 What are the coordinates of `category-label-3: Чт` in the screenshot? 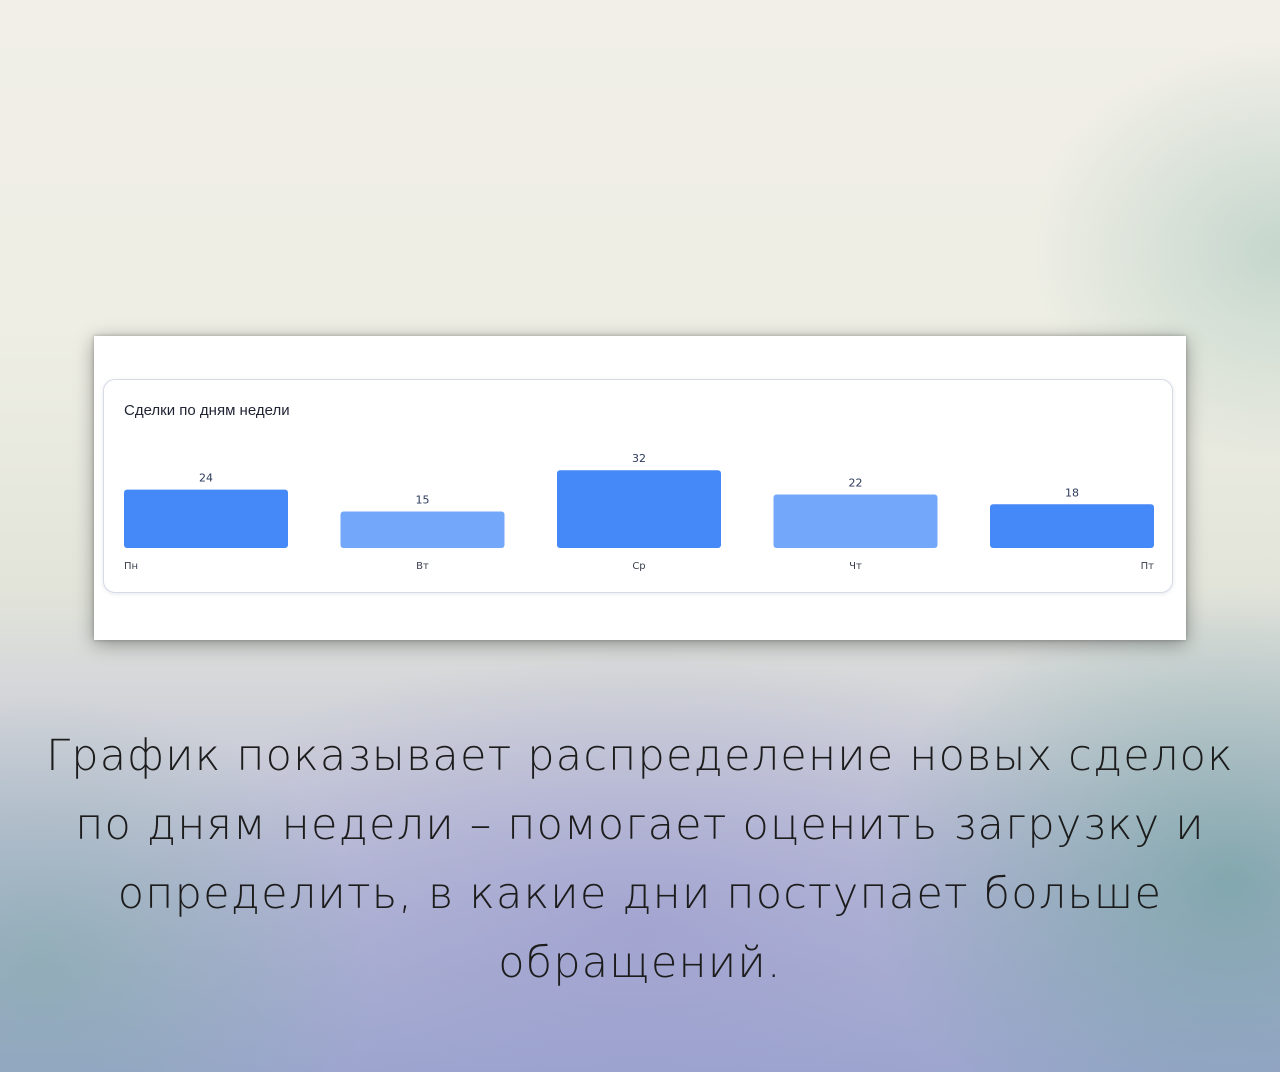 It's located at (855, 566).